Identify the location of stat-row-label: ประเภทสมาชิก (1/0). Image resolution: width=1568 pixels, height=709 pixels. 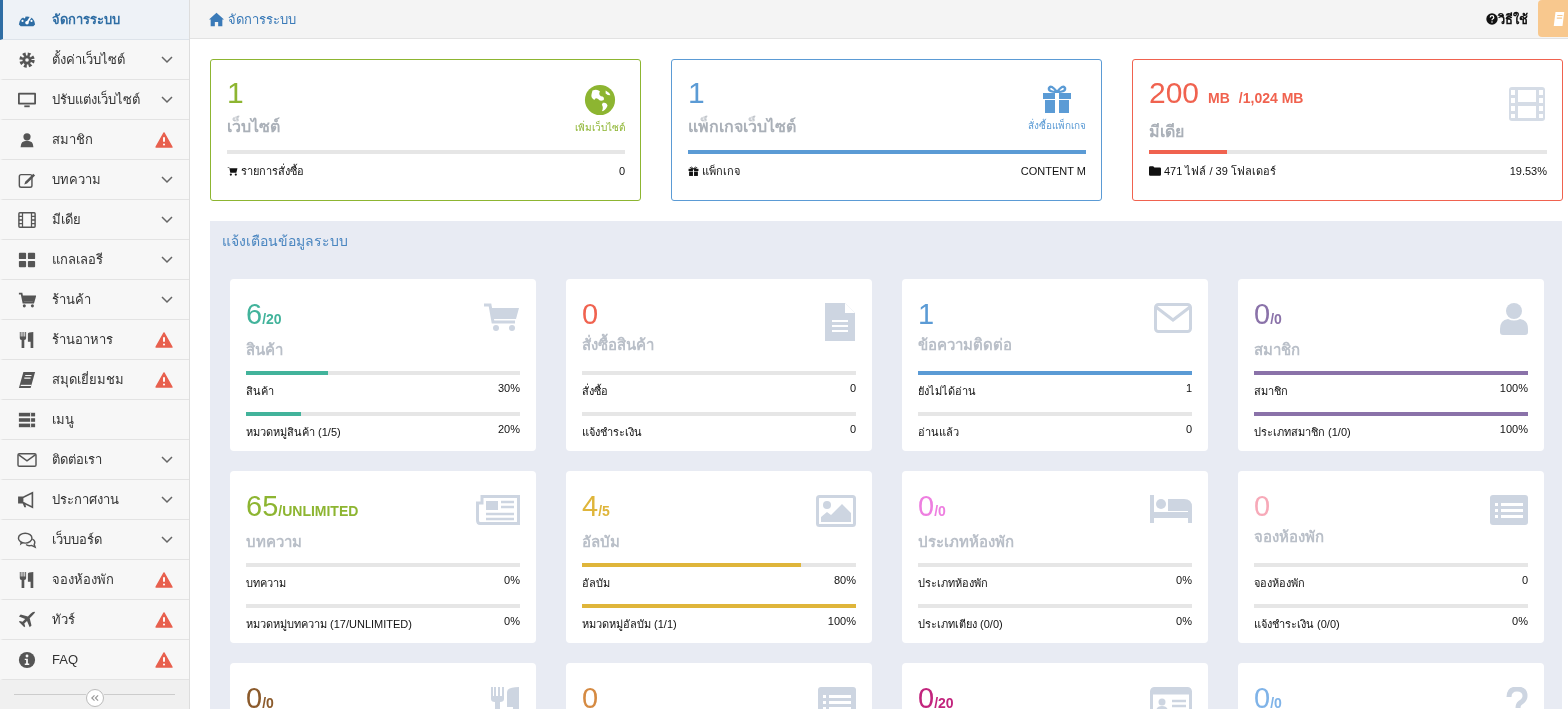
(1302, 432).